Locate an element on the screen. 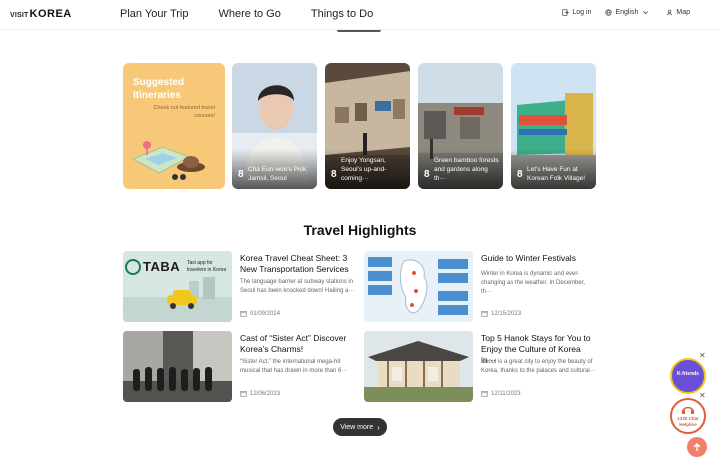 Image resolution: width=720 pixels, height=463 pixels. nav-things-to-do: Things to Do is located at coordinates (342, 14).